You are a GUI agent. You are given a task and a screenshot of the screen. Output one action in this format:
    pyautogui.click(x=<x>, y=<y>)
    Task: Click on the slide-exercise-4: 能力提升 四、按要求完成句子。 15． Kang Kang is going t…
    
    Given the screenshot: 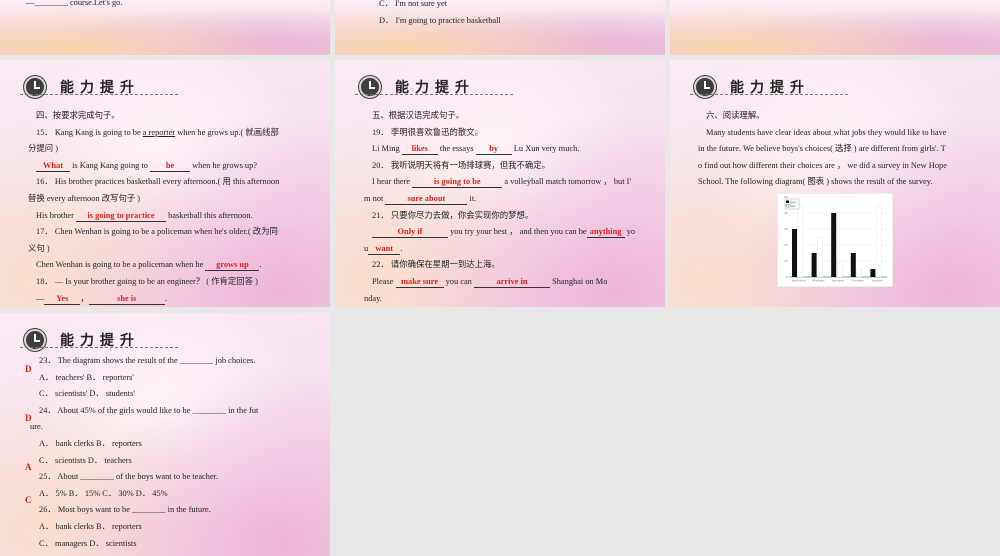 What is the action you would take?
    pyautogui.click(x=165, y=183)
    